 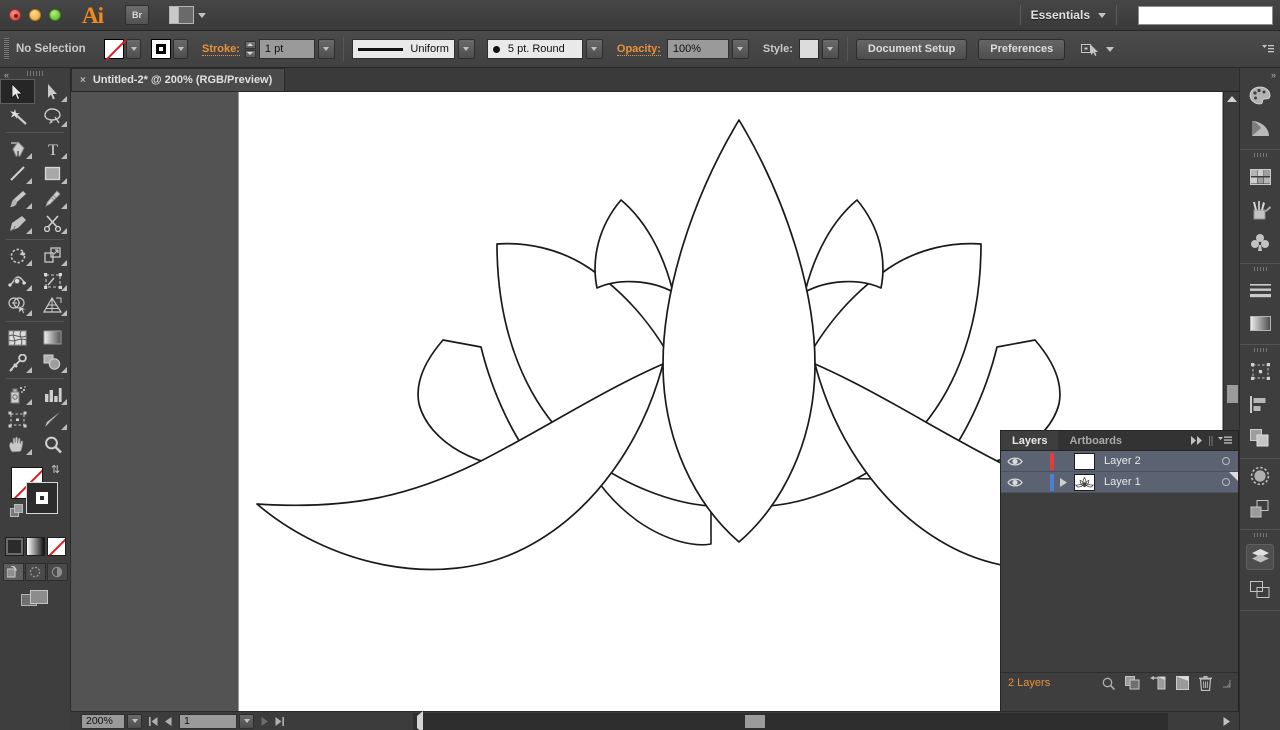 I want to click on layer-name: Layer 2, so click(x=1154, y=461).